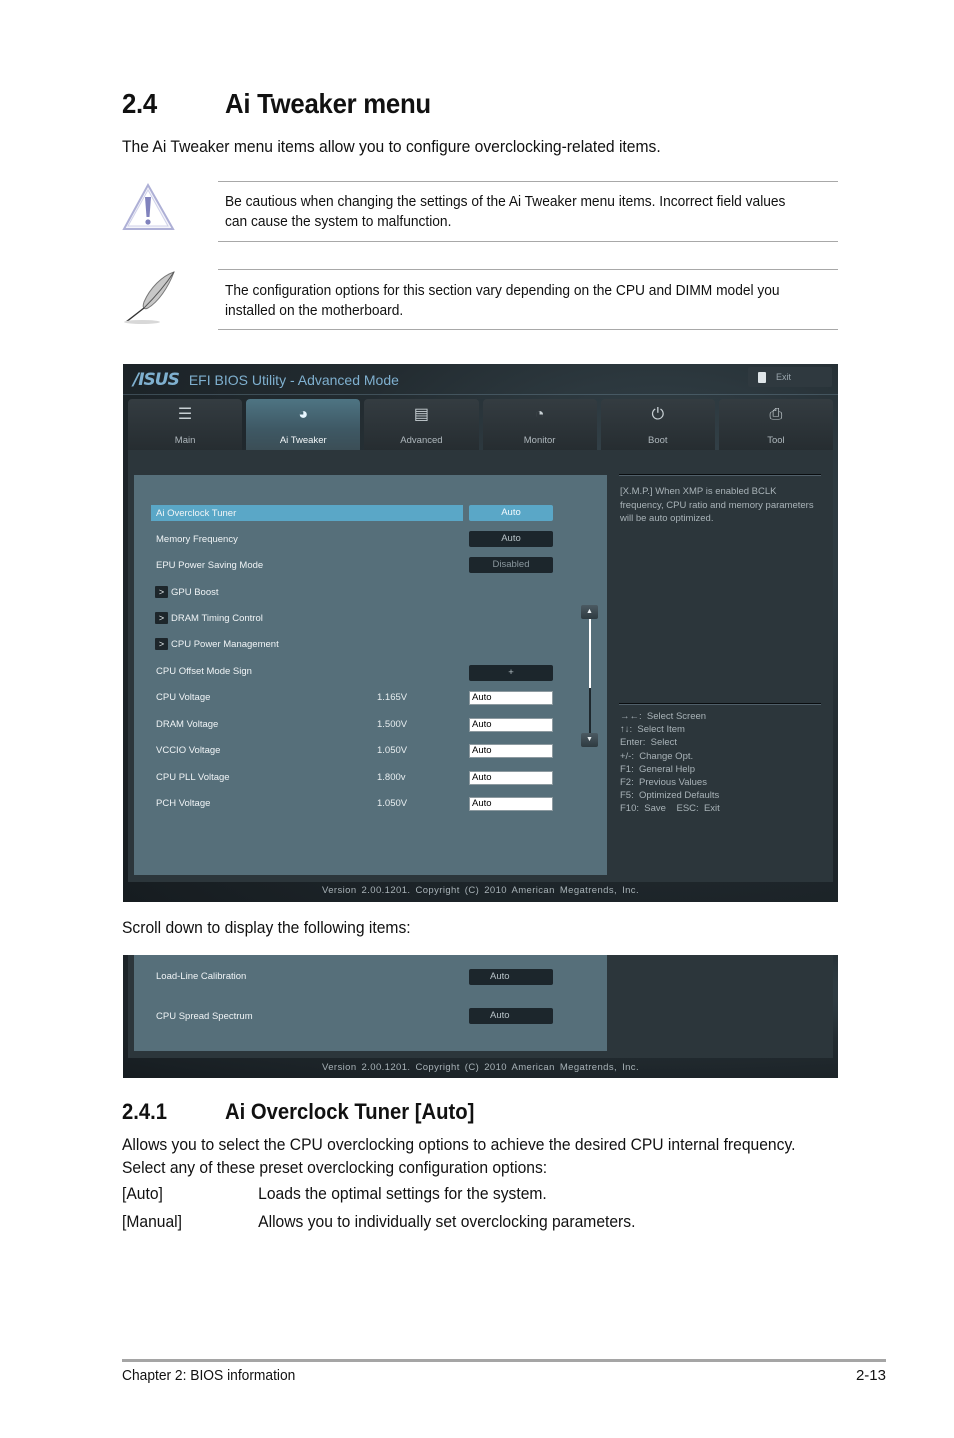  What do you see at coordinates (209, 1375) in the screenshot?
I see `footer-chapter: Chapter 2: BIOS information` at bounding box center [209, 1375].